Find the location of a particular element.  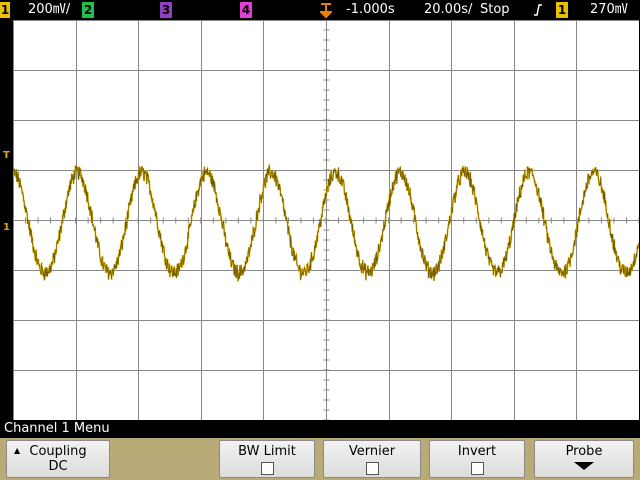

bw-limit-softkey: BW Limit is located at coordinates (267, 459).